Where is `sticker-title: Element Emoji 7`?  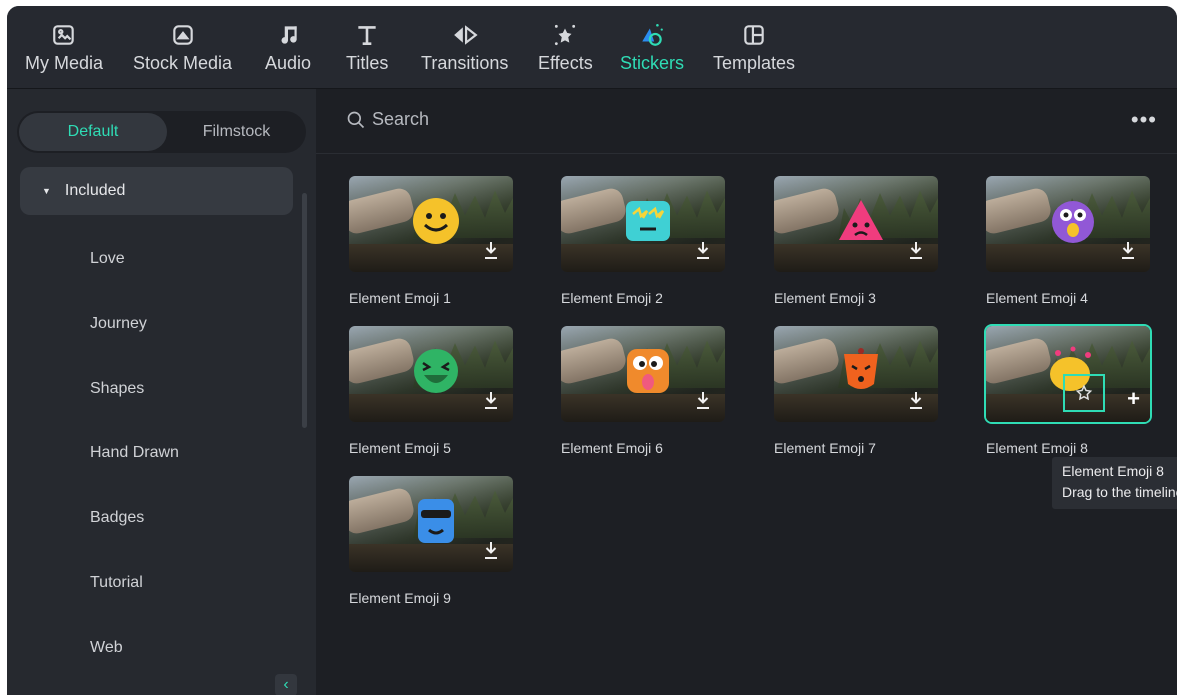
sticker-title: Element Emoji 7 is located at coordinates (825, 448).